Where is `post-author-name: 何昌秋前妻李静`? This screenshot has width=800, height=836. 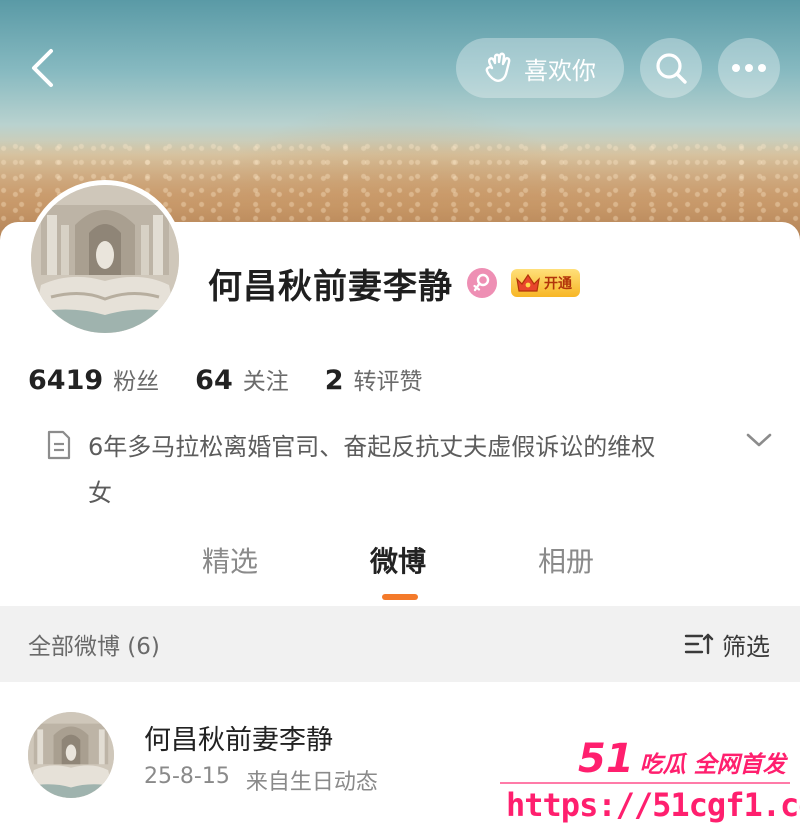
post-author-name: 何昌秋前妻李静 is located at coordinates (238, 737).